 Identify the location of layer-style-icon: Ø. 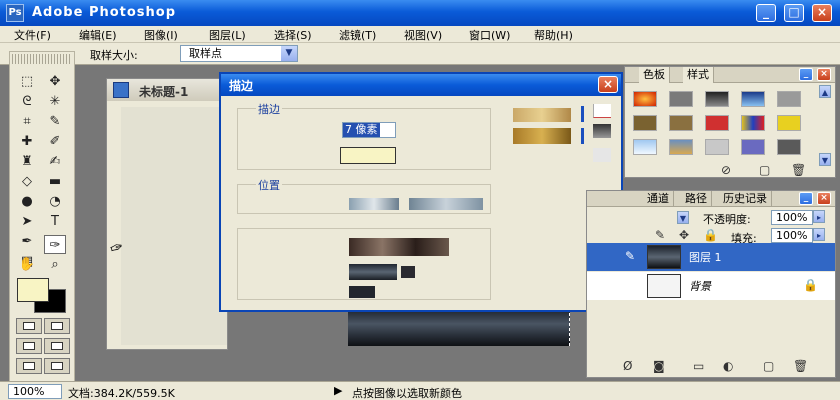
(627, 366).